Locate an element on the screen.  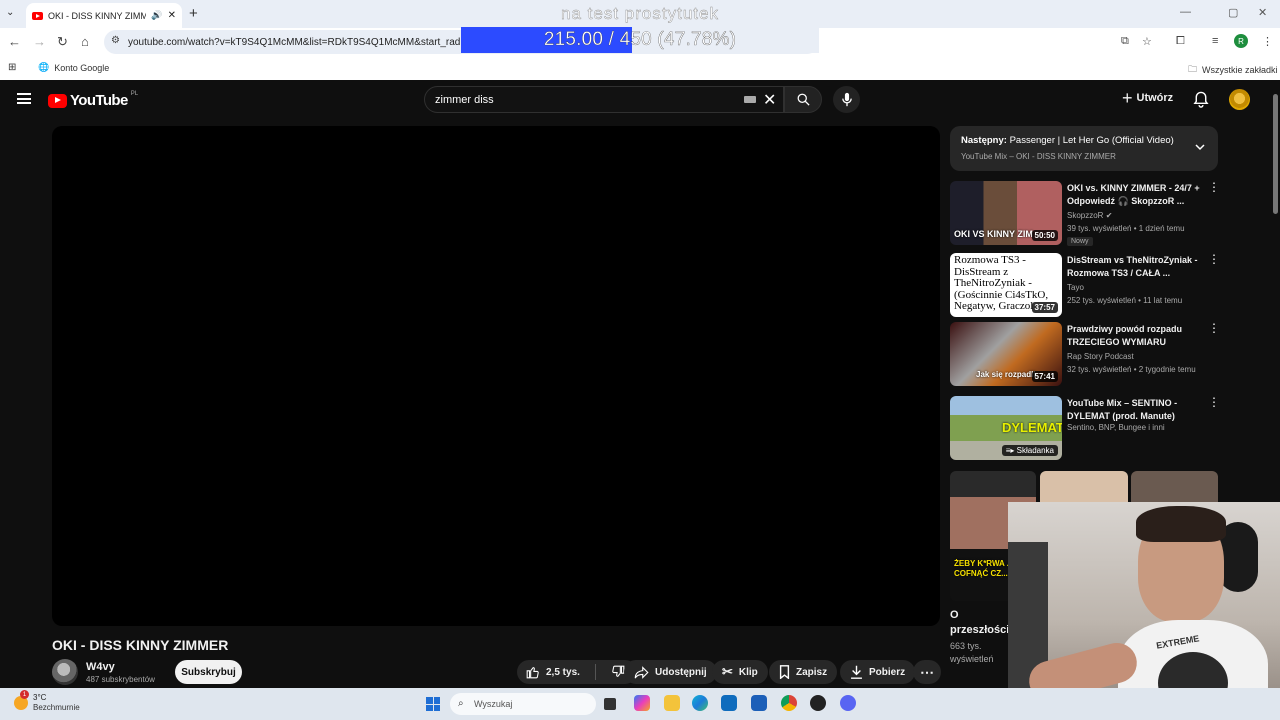
tab-active: OKI - DISS KINNY ZIMMER 🔊 ✕ is located at coordinates (104, 15).